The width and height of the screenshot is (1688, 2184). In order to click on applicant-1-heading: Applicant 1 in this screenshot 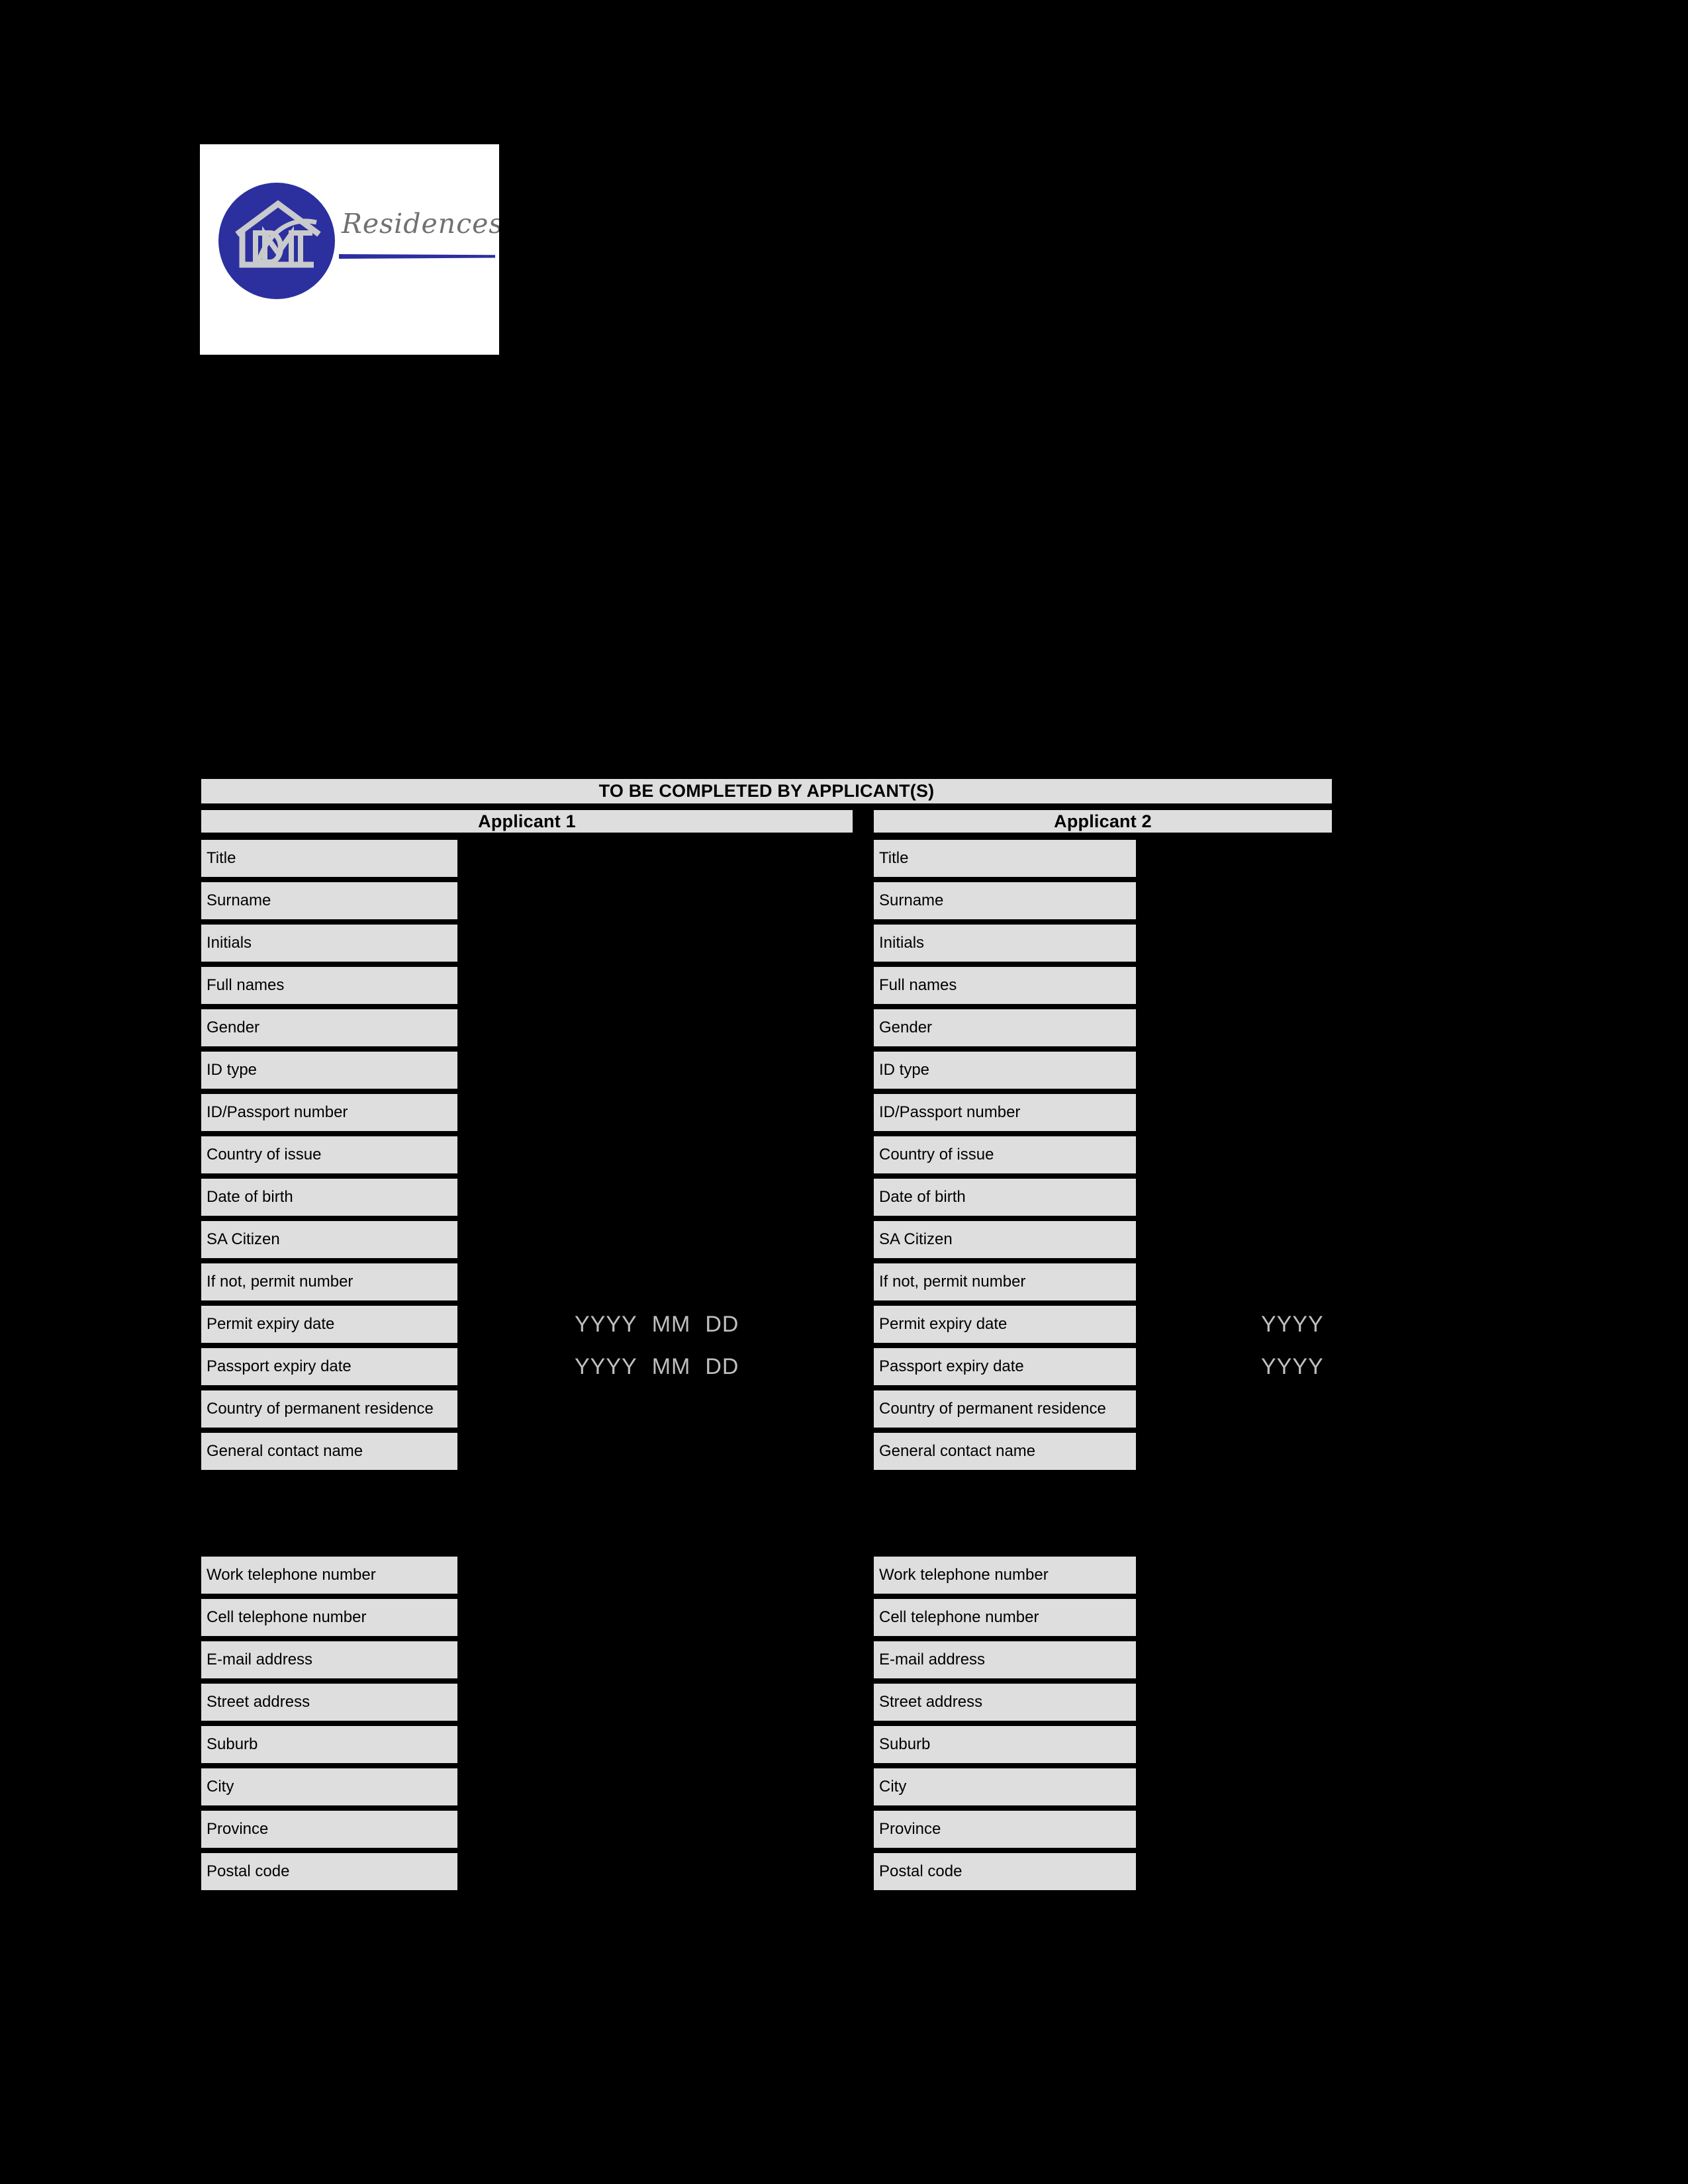, I will do `click(527, 822)`.